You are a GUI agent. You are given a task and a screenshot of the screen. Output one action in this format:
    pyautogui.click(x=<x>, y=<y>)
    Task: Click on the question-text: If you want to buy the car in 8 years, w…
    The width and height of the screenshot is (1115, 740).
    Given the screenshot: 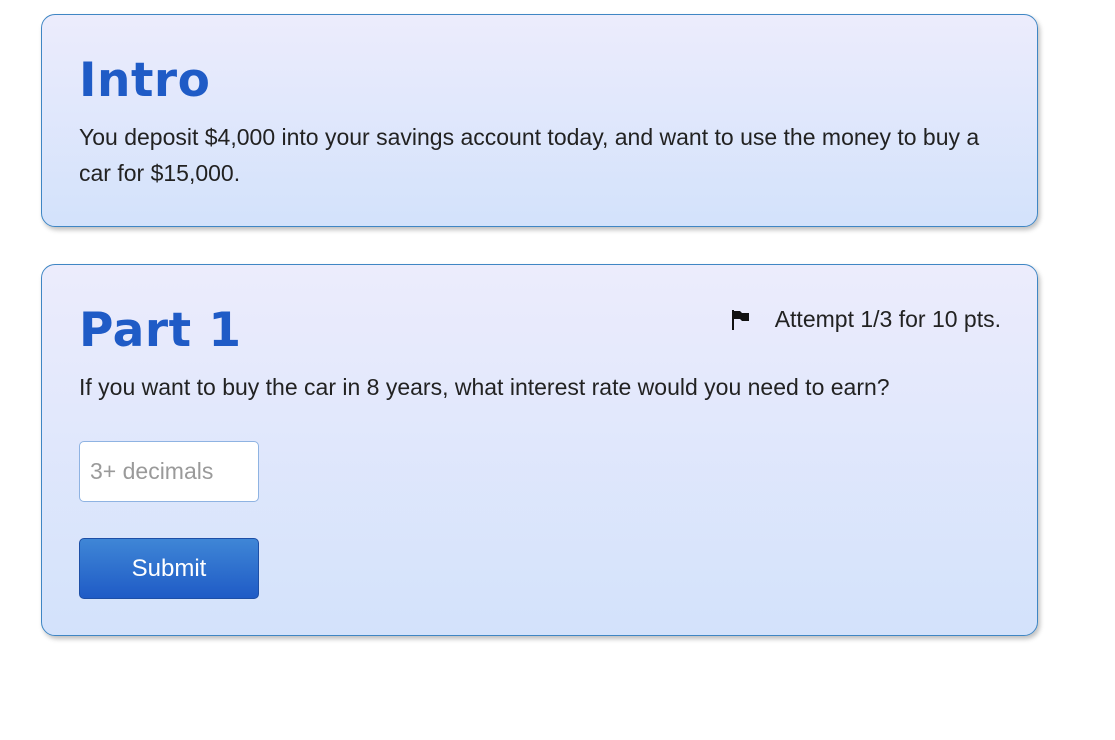 What is the action you would take?
    pyautogui.click(x=484, y=387)
    